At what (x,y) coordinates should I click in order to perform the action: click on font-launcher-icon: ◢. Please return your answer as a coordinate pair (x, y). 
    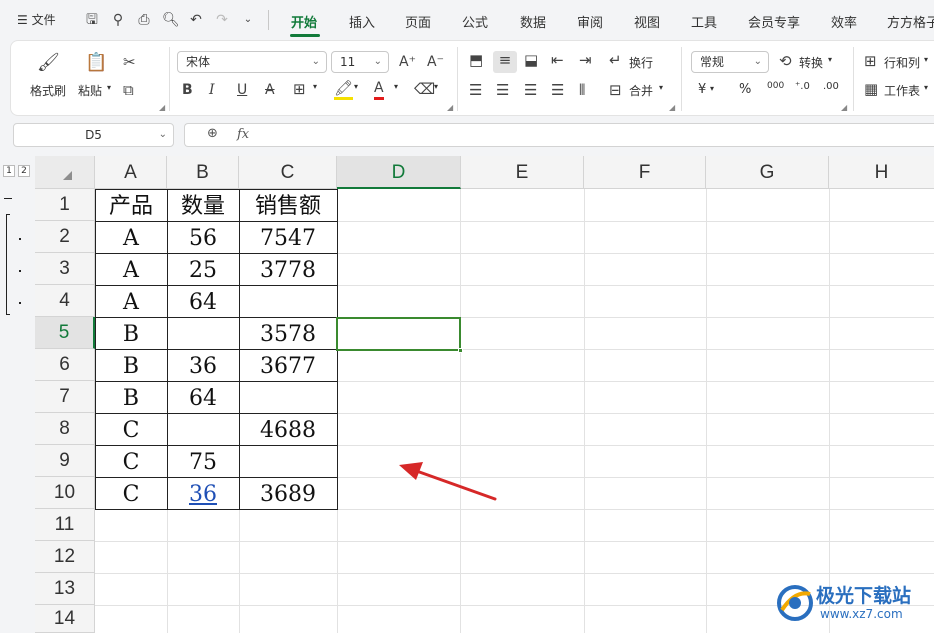
    Looking at the image, I should click on (450, 107).